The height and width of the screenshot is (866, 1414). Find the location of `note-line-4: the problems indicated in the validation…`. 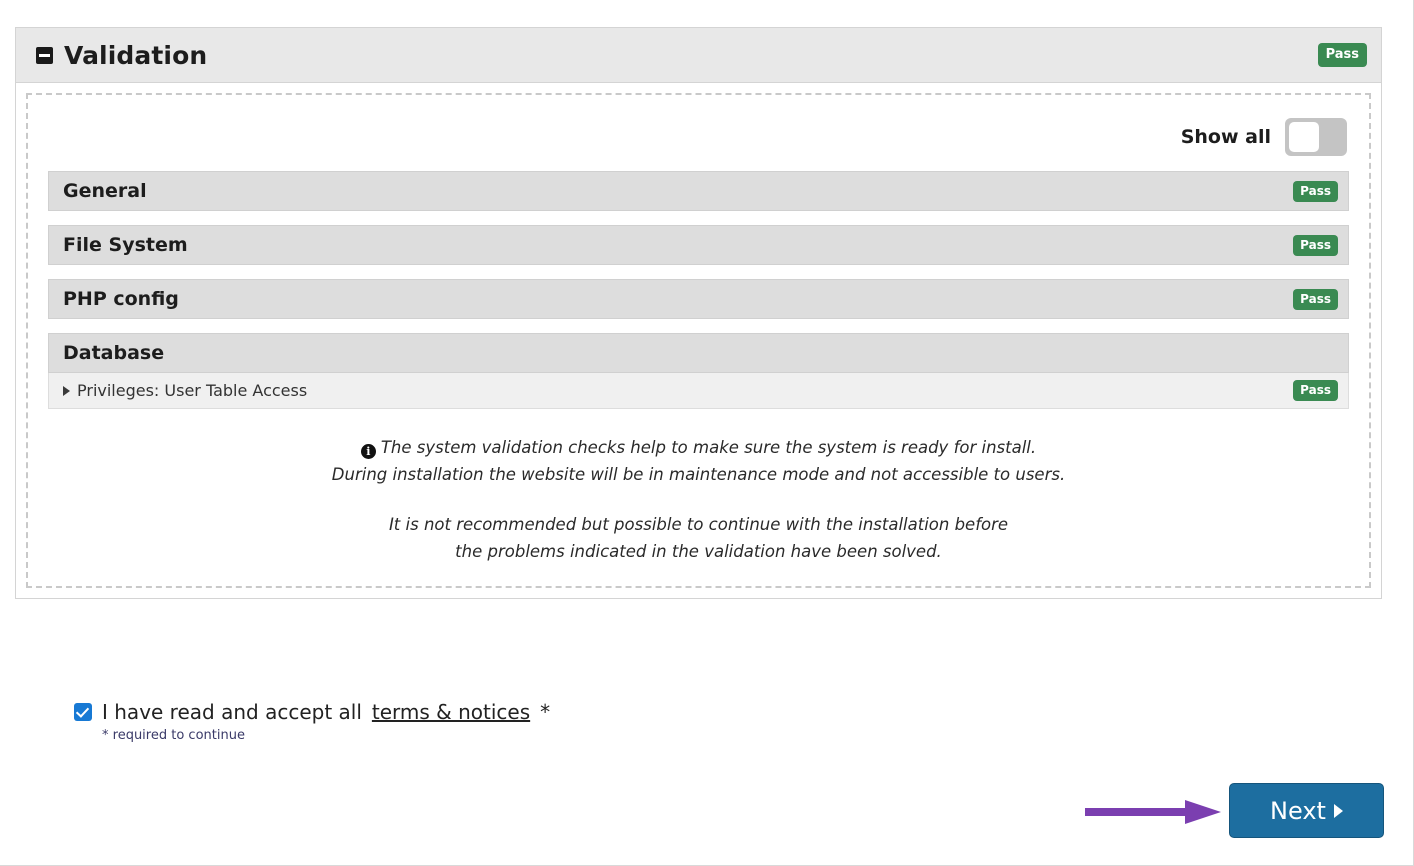

note-line-4: the problems indicated in the validation… is located at coordinates (698, 552).